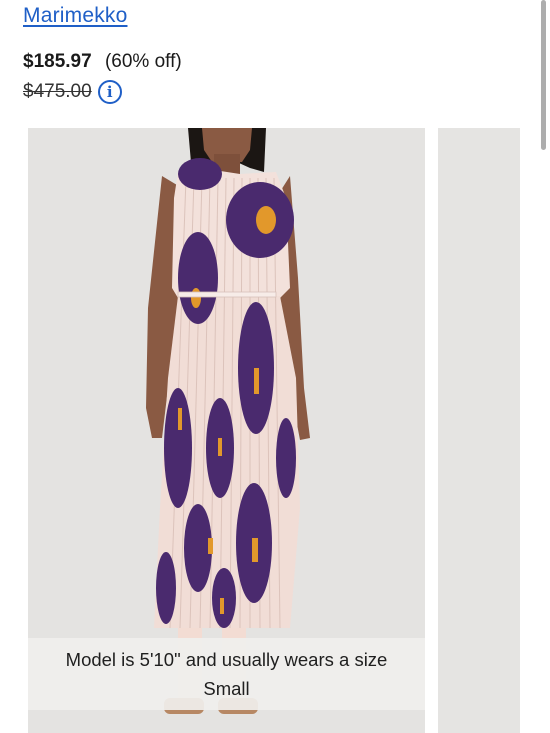  I want to click on original-price-row: $475.00 i, so click(72, 92).